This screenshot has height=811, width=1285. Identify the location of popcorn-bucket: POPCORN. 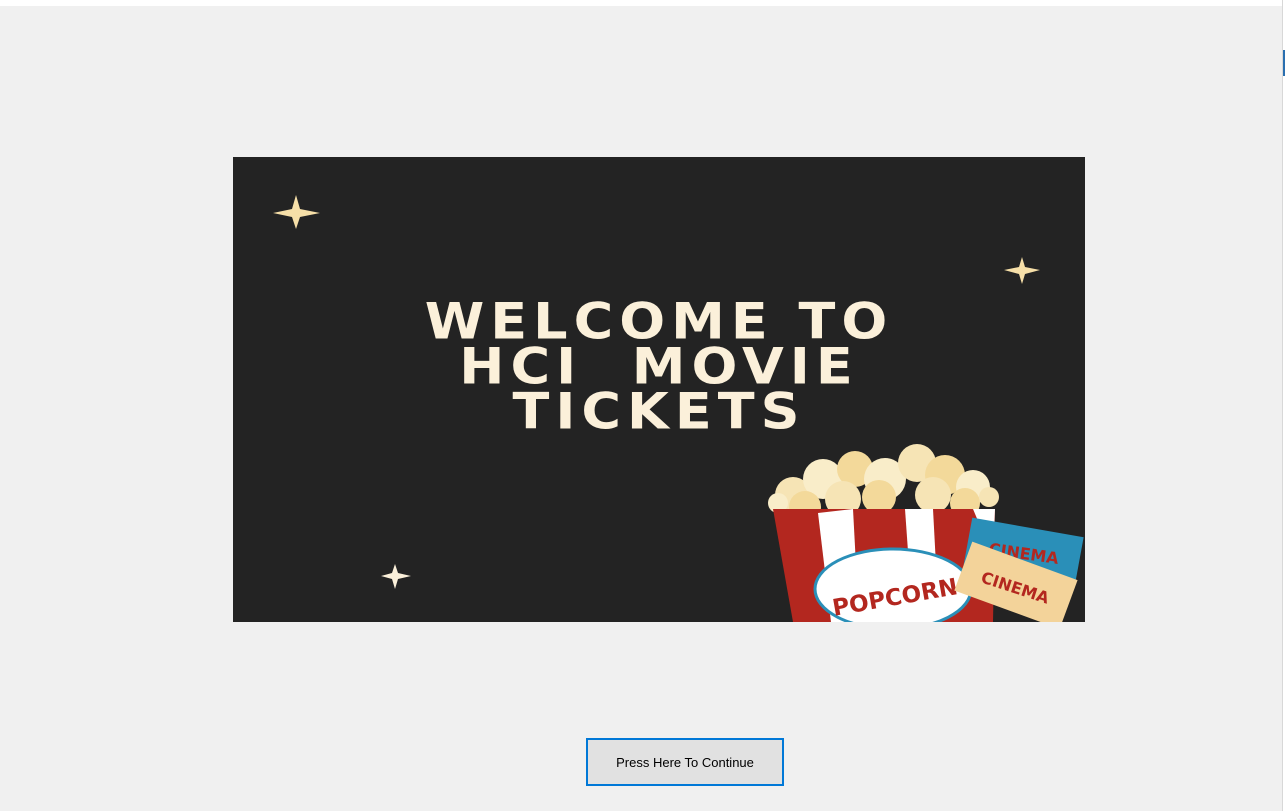
(884, 565).